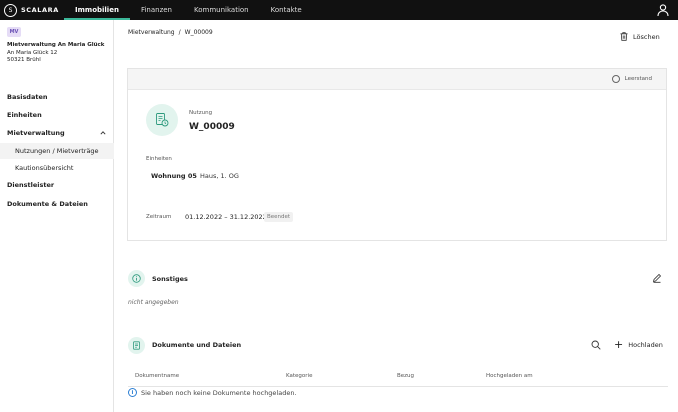 The width and height of the screenshot is (678, 412). I want to click on other-section-title: Sonstiges, so click(170, 279).